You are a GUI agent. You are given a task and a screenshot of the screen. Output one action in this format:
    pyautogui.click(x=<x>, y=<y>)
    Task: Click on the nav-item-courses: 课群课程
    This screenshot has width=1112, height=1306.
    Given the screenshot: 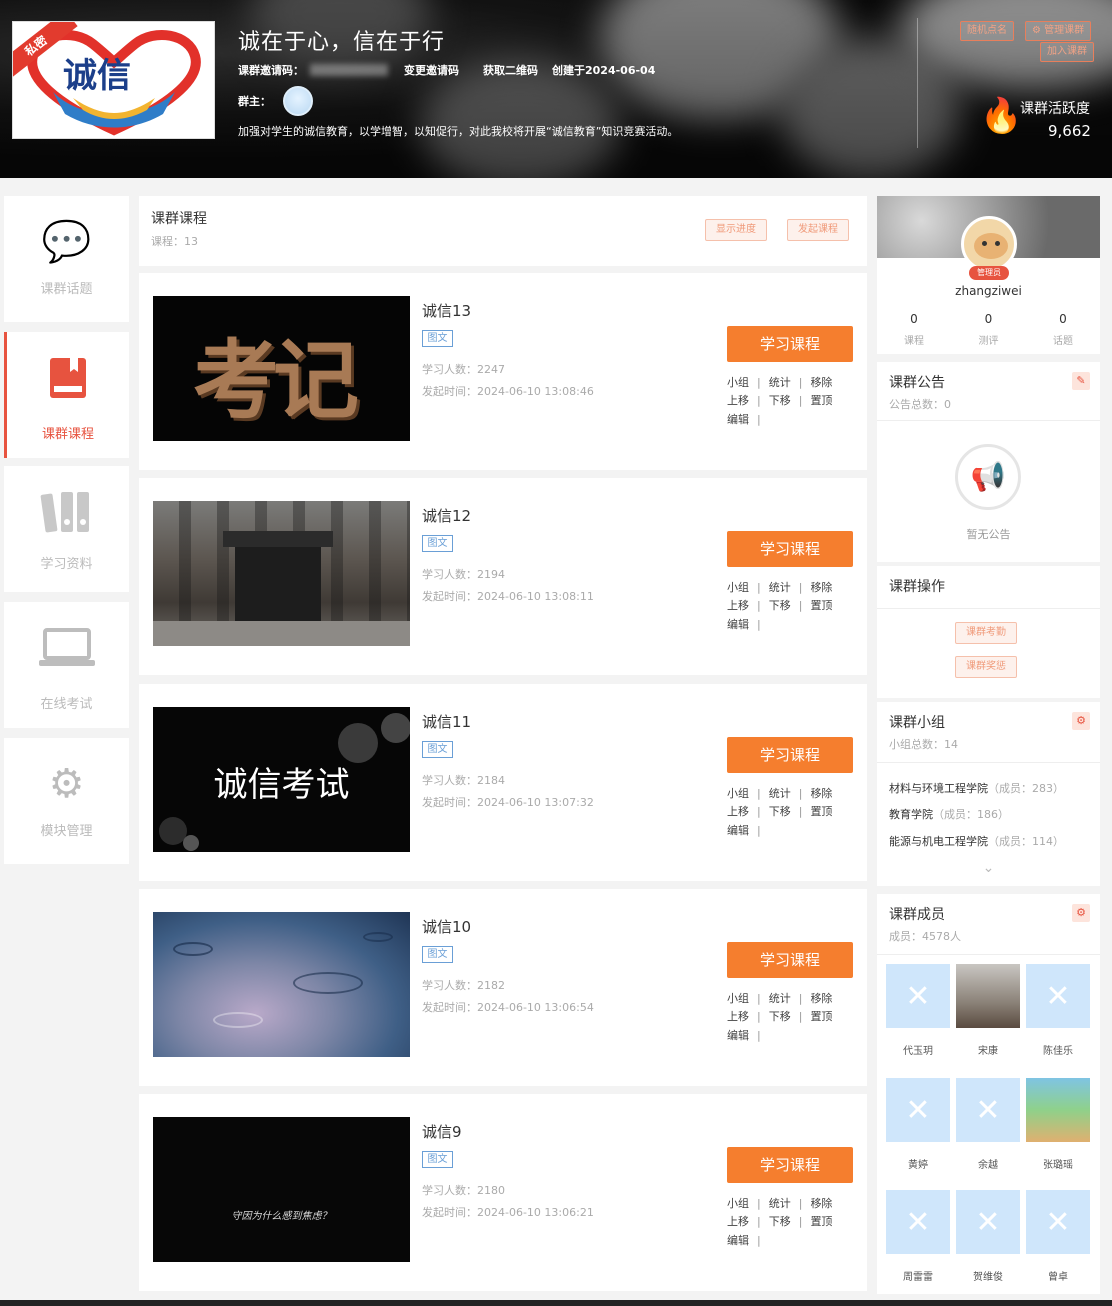 What is the action you would take?
    pyautogui.click(x=66, y=395)
    